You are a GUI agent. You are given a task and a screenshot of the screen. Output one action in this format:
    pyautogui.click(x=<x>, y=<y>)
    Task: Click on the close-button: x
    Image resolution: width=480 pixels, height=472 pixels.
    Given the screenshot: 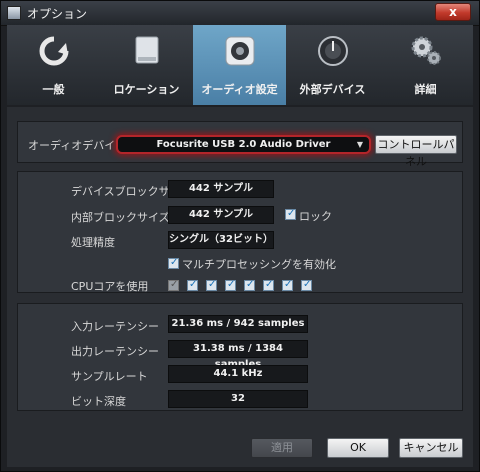 What is the action you would take?
    pyautogui.click(x=453, y=12)
    